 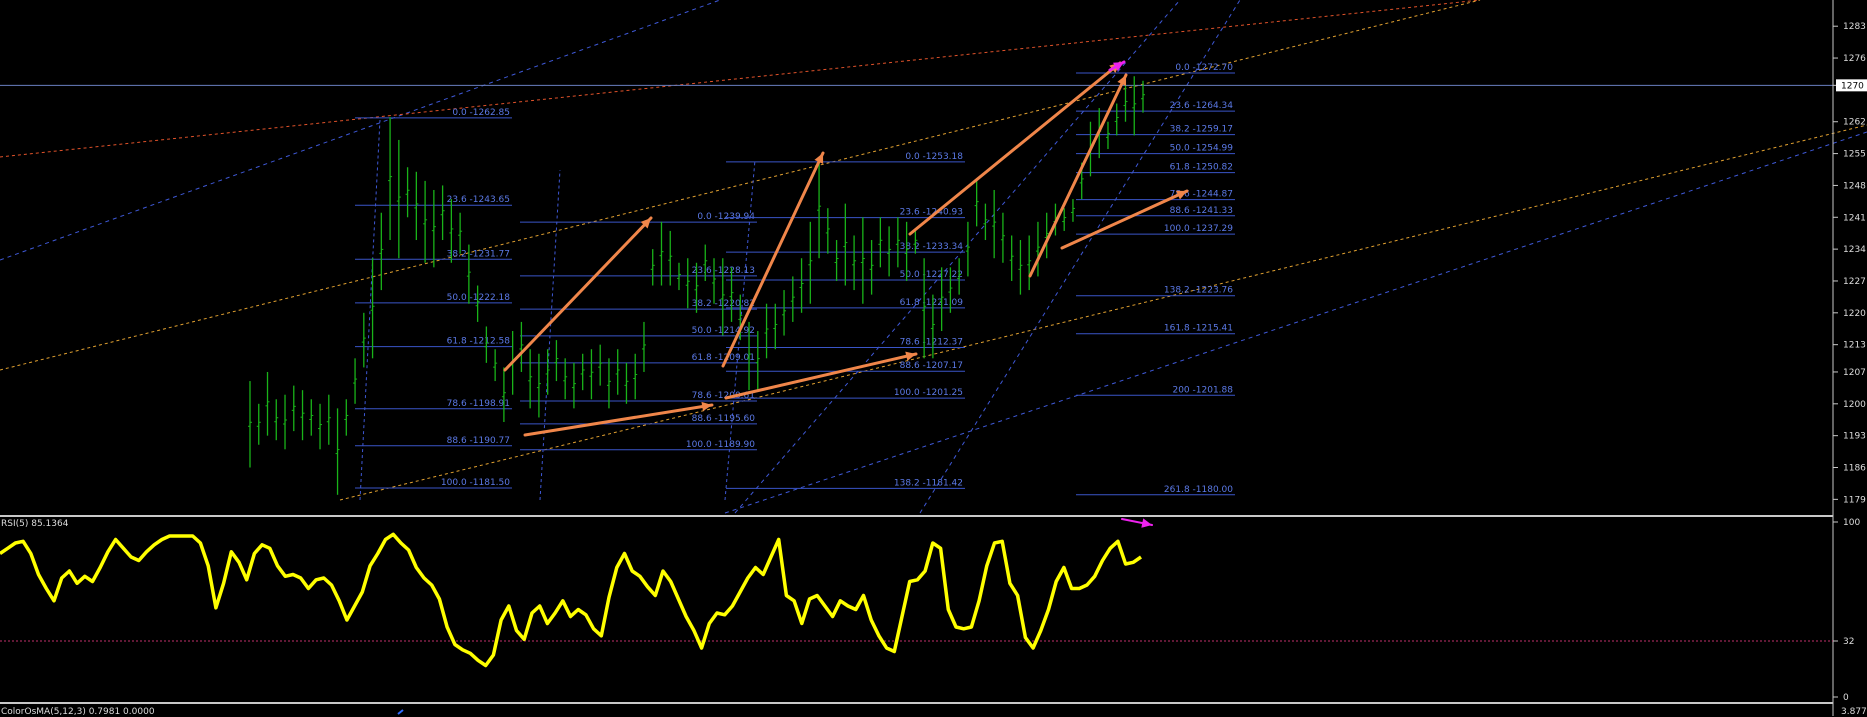 What do you see at coordinates (1202, 390) in the screenshot?
I see `fib-level-label: 200 -1201.88` at bounding box center [1202, 390].